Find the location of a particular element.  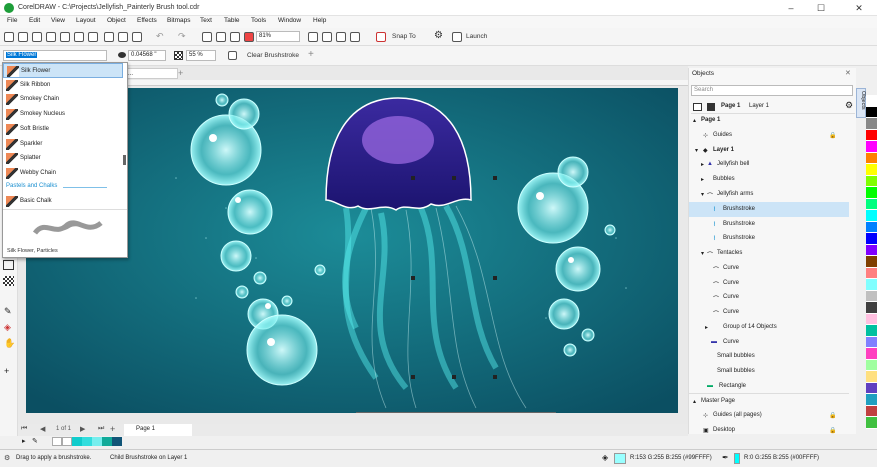

menu-text: Text is located at coordinates (206, 20).